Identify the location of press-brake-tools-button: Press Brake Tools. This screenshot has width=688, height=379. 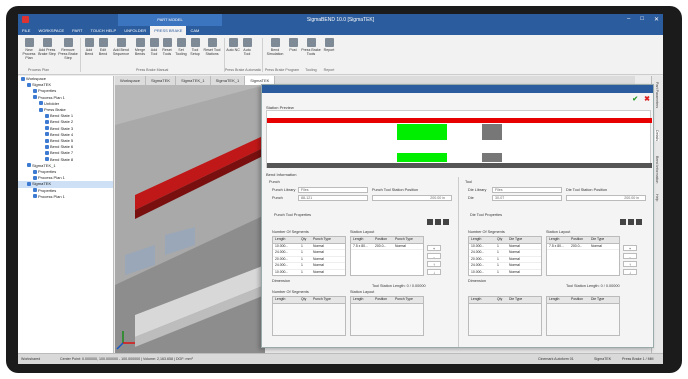
(311, 47).